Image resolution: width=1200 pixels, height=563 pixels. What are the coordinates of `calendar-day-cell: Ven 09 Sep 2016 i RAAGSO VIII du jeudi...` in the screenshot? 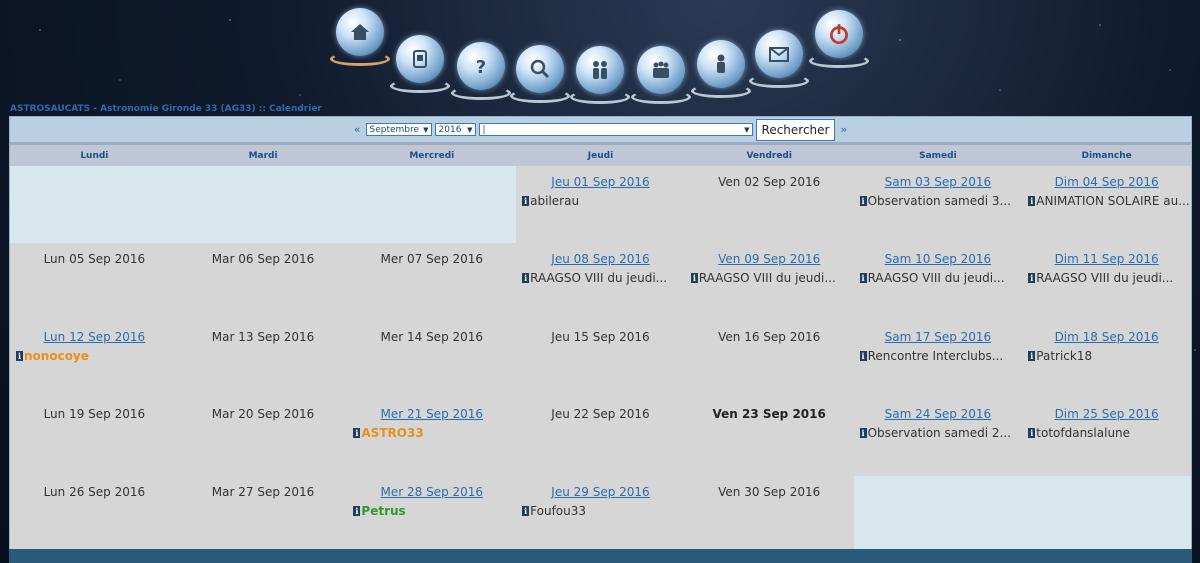 It's located at (769, 282).